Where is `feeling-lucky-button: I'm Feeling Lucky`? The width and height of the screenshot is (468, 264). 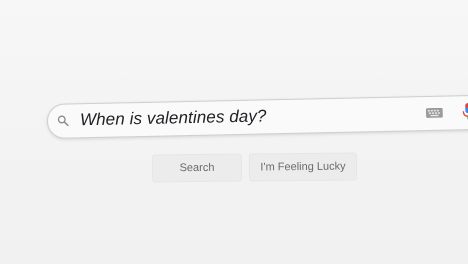
feeling-lucky-button: I'm Feeling Lucky is located at coordinates (303, 167).